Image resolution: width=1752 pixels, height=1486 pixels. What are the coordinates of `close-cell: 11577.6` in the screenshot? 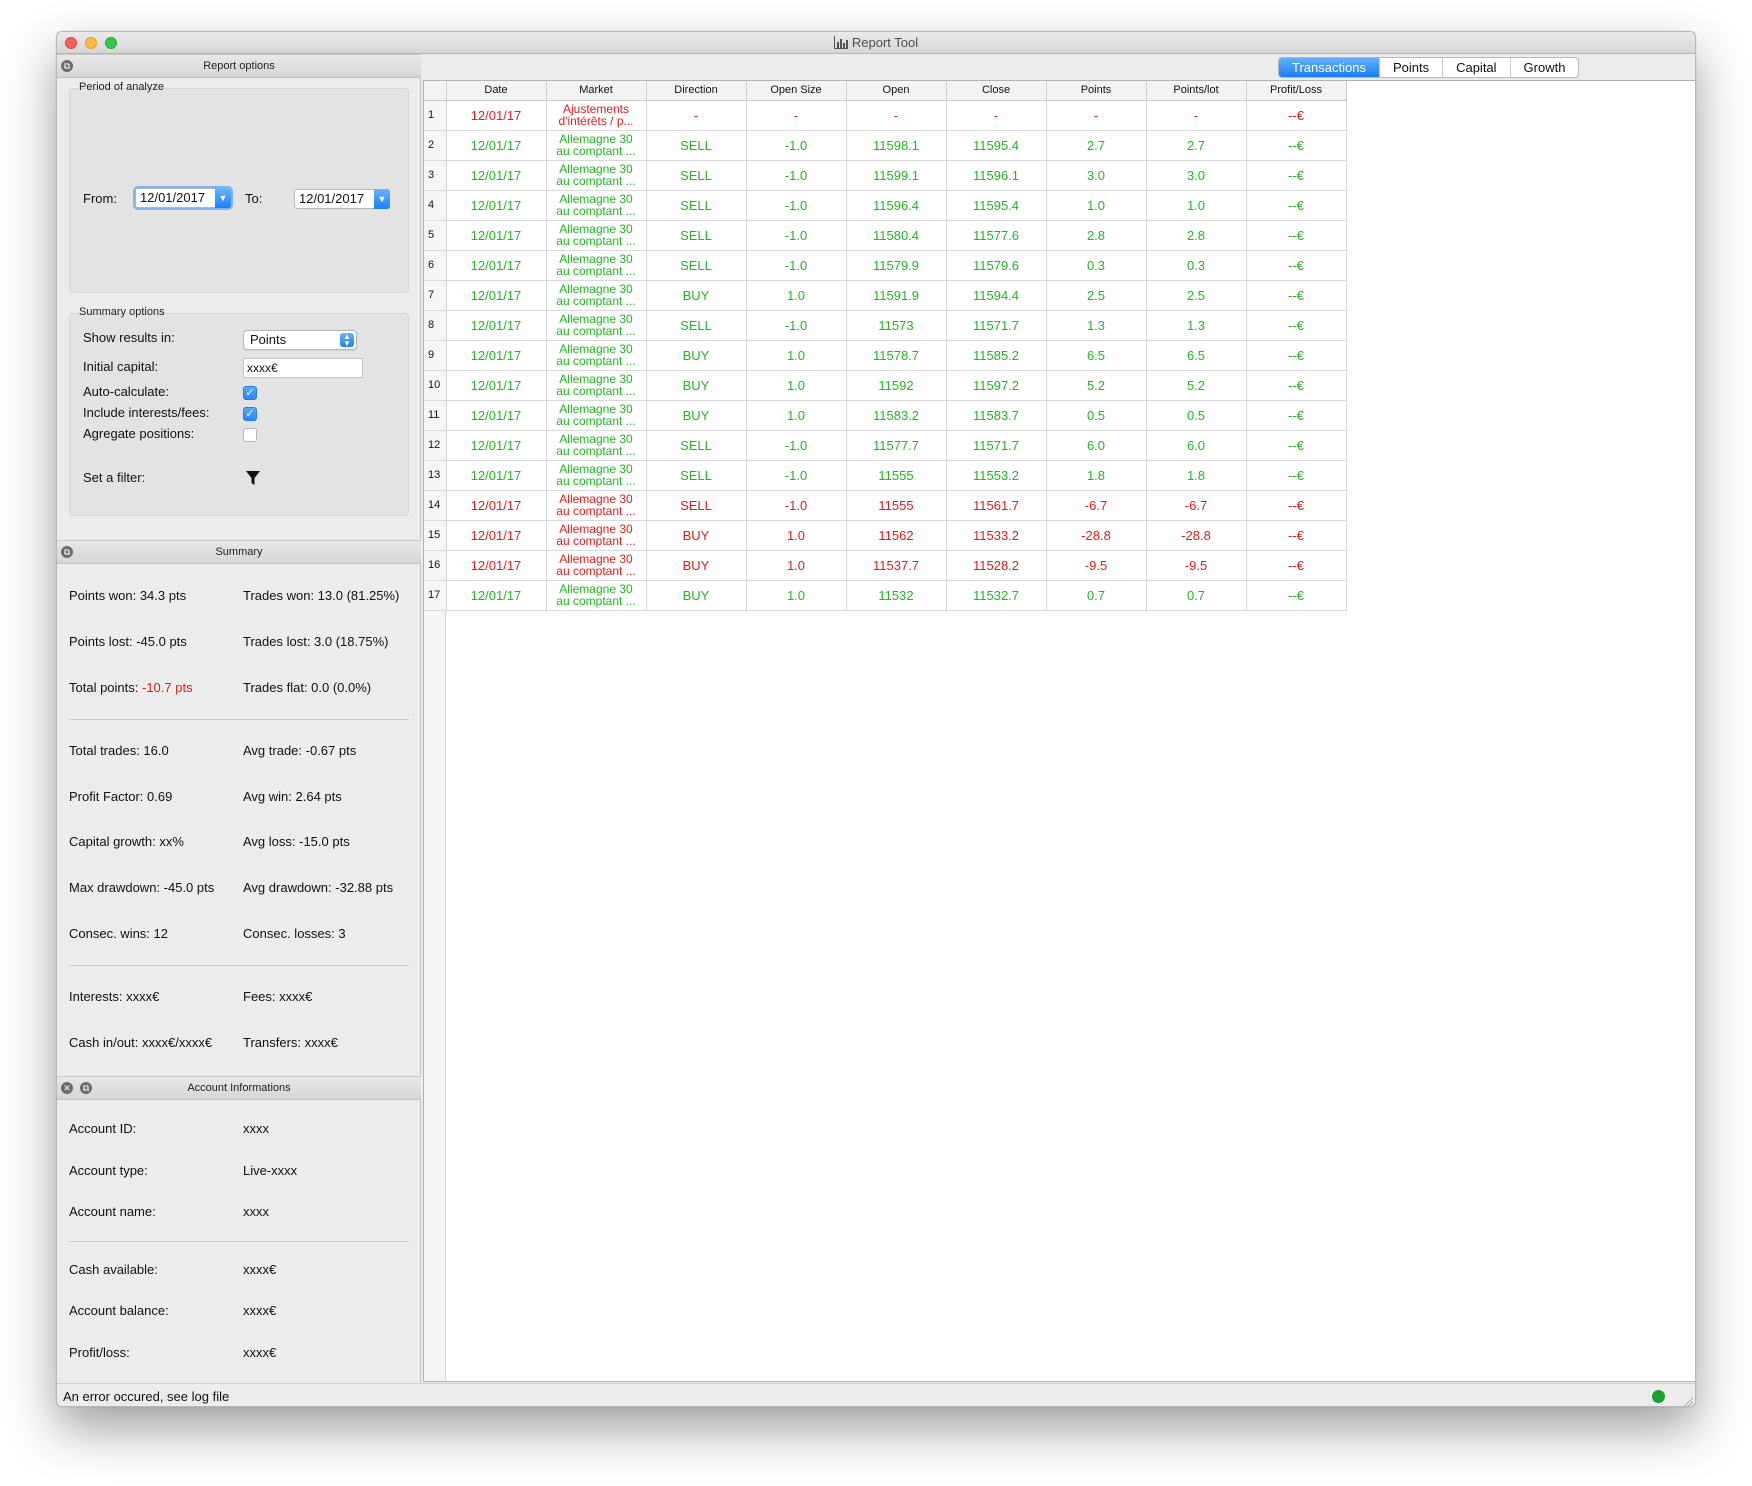 It's located at (996, 235).